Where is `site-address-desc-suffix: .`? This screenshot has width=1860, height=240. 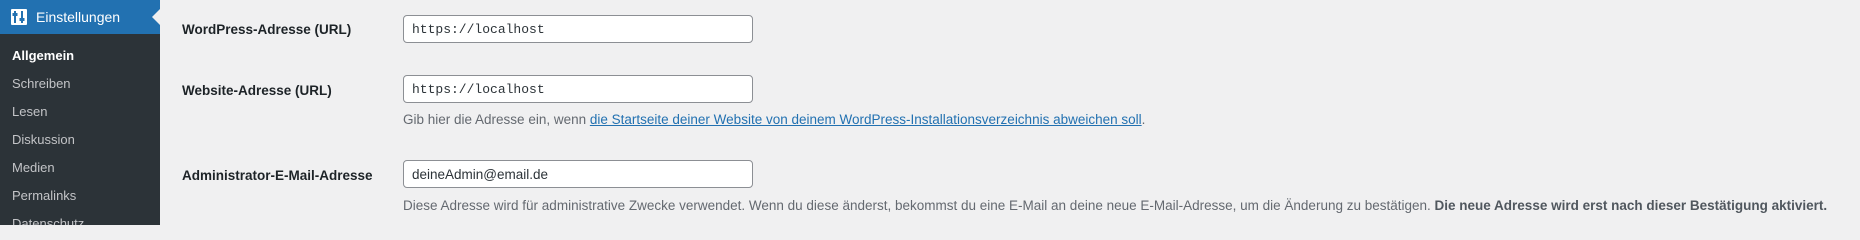
site-address-desc-suffix: . is located at coordinates (1143, 119).